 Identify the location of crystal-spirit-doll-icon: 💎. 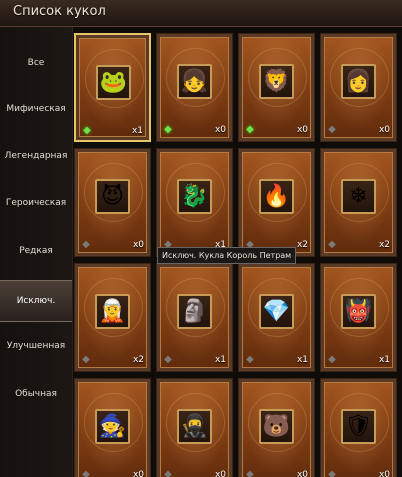
(276, 311).